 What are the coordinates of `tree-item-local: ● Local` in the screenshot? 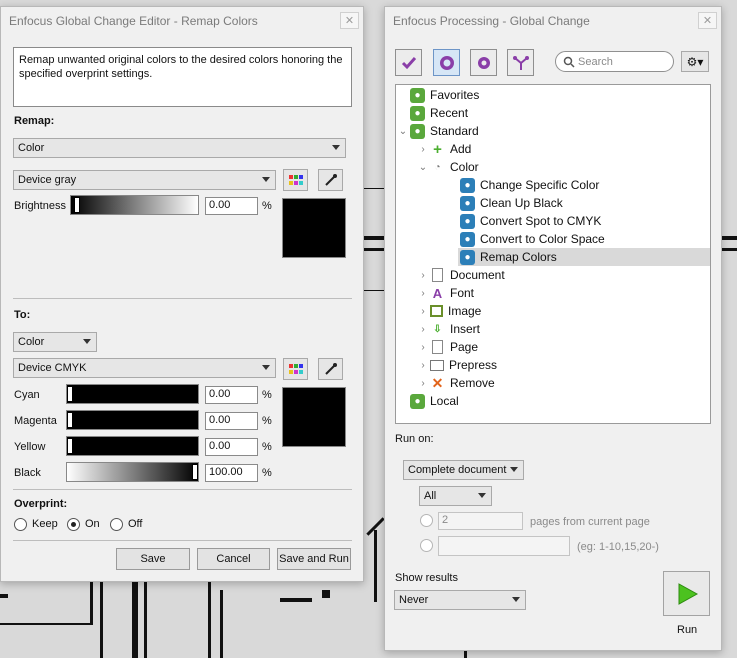 It's located at (428, 401).